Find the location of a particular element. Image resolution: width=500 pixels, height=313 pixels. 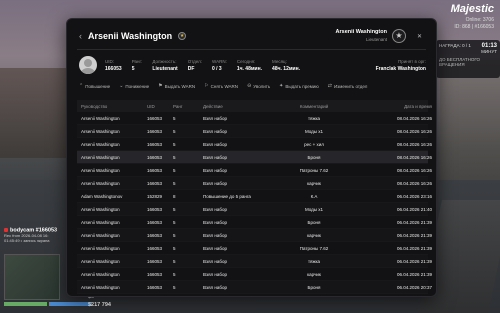

department-icon: ⇄ is located at coordinates (329, 86).